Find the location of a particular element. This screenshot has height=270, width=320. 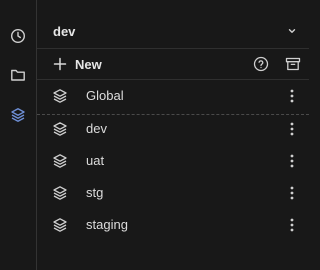

plus-icon is located at coordinates (60, 64).